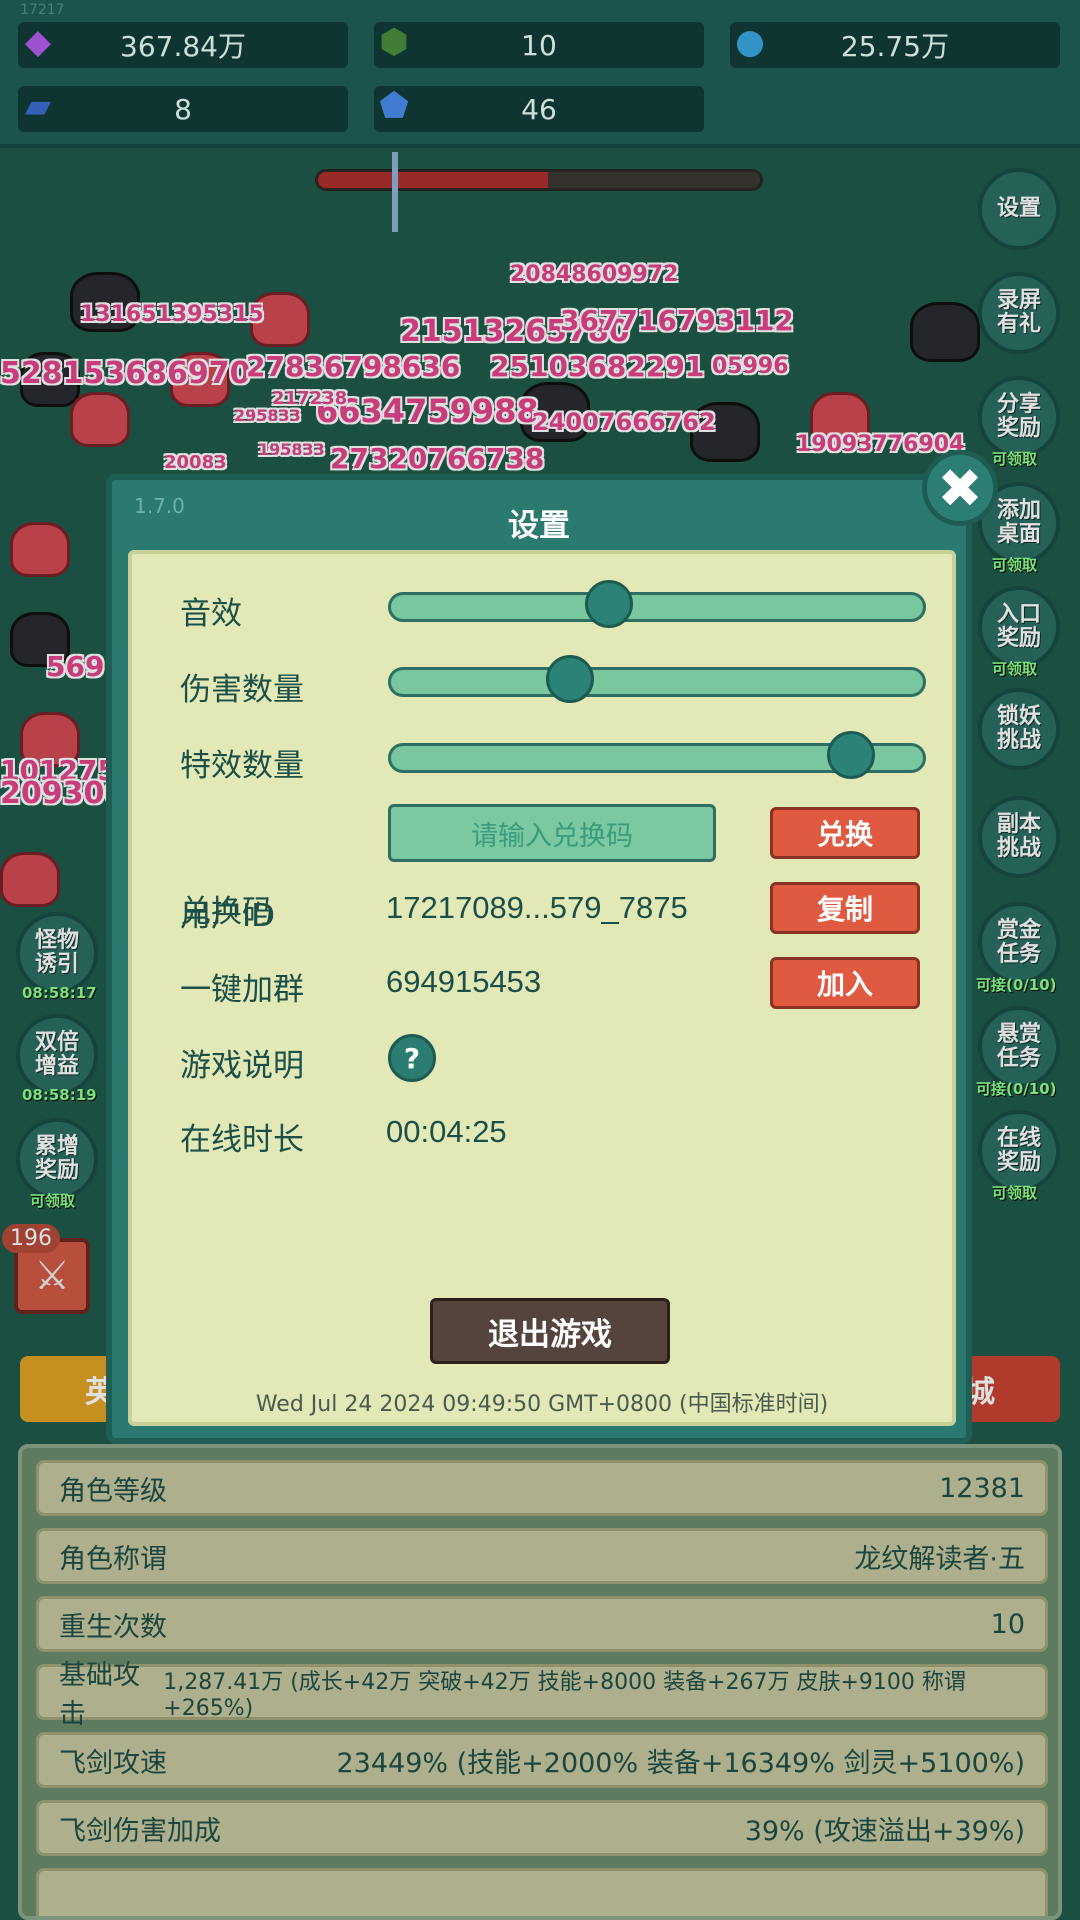 The width and height of the screenshot is (1080, 1920). I want to click on user-id-value: 17217089...579_7875, so click(537, 907).